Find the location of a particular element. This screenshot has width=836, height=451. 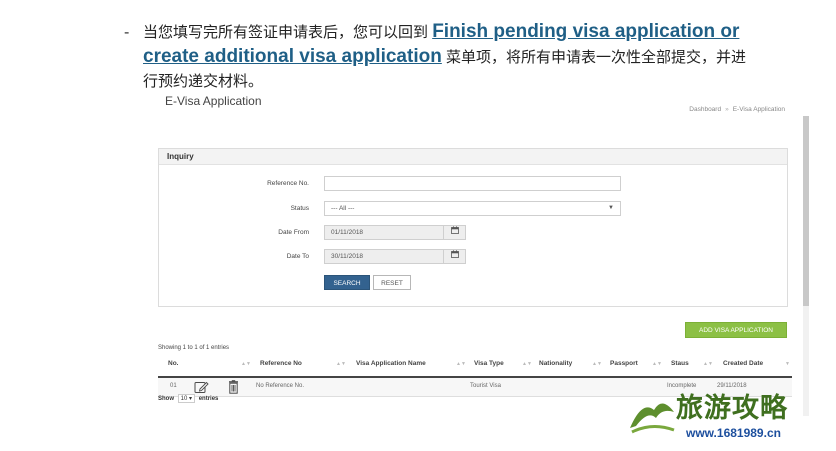

show-entries: Show 10 ▾ entries is located at coordinates (188, 398).